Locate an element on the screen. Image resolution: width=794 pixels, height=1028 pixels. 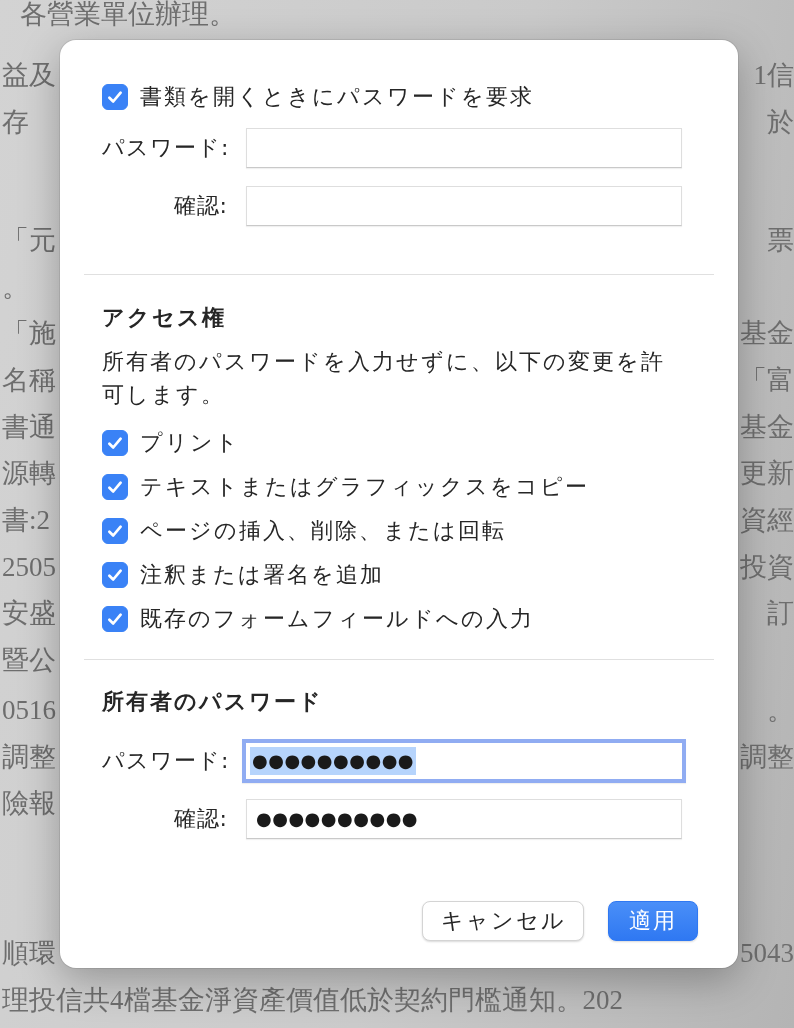
document-text: 資經 is located at coordinates (767, 521).